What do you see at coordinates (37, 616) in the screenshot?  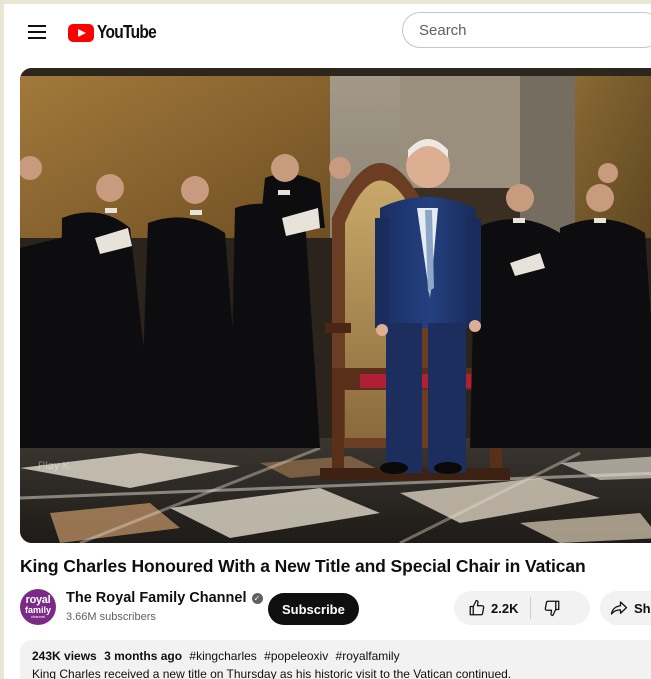 I see `avatar-text-3: channel` at bounding box center [37, 616].